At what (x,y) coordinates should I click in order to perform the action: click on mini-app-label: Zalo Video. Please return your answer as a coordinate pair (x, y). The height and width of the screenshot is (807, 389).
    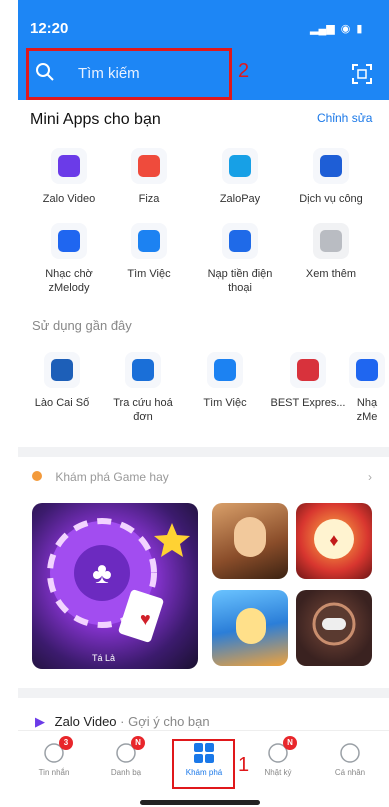
    Looking at the image, I should click on (69, 199).